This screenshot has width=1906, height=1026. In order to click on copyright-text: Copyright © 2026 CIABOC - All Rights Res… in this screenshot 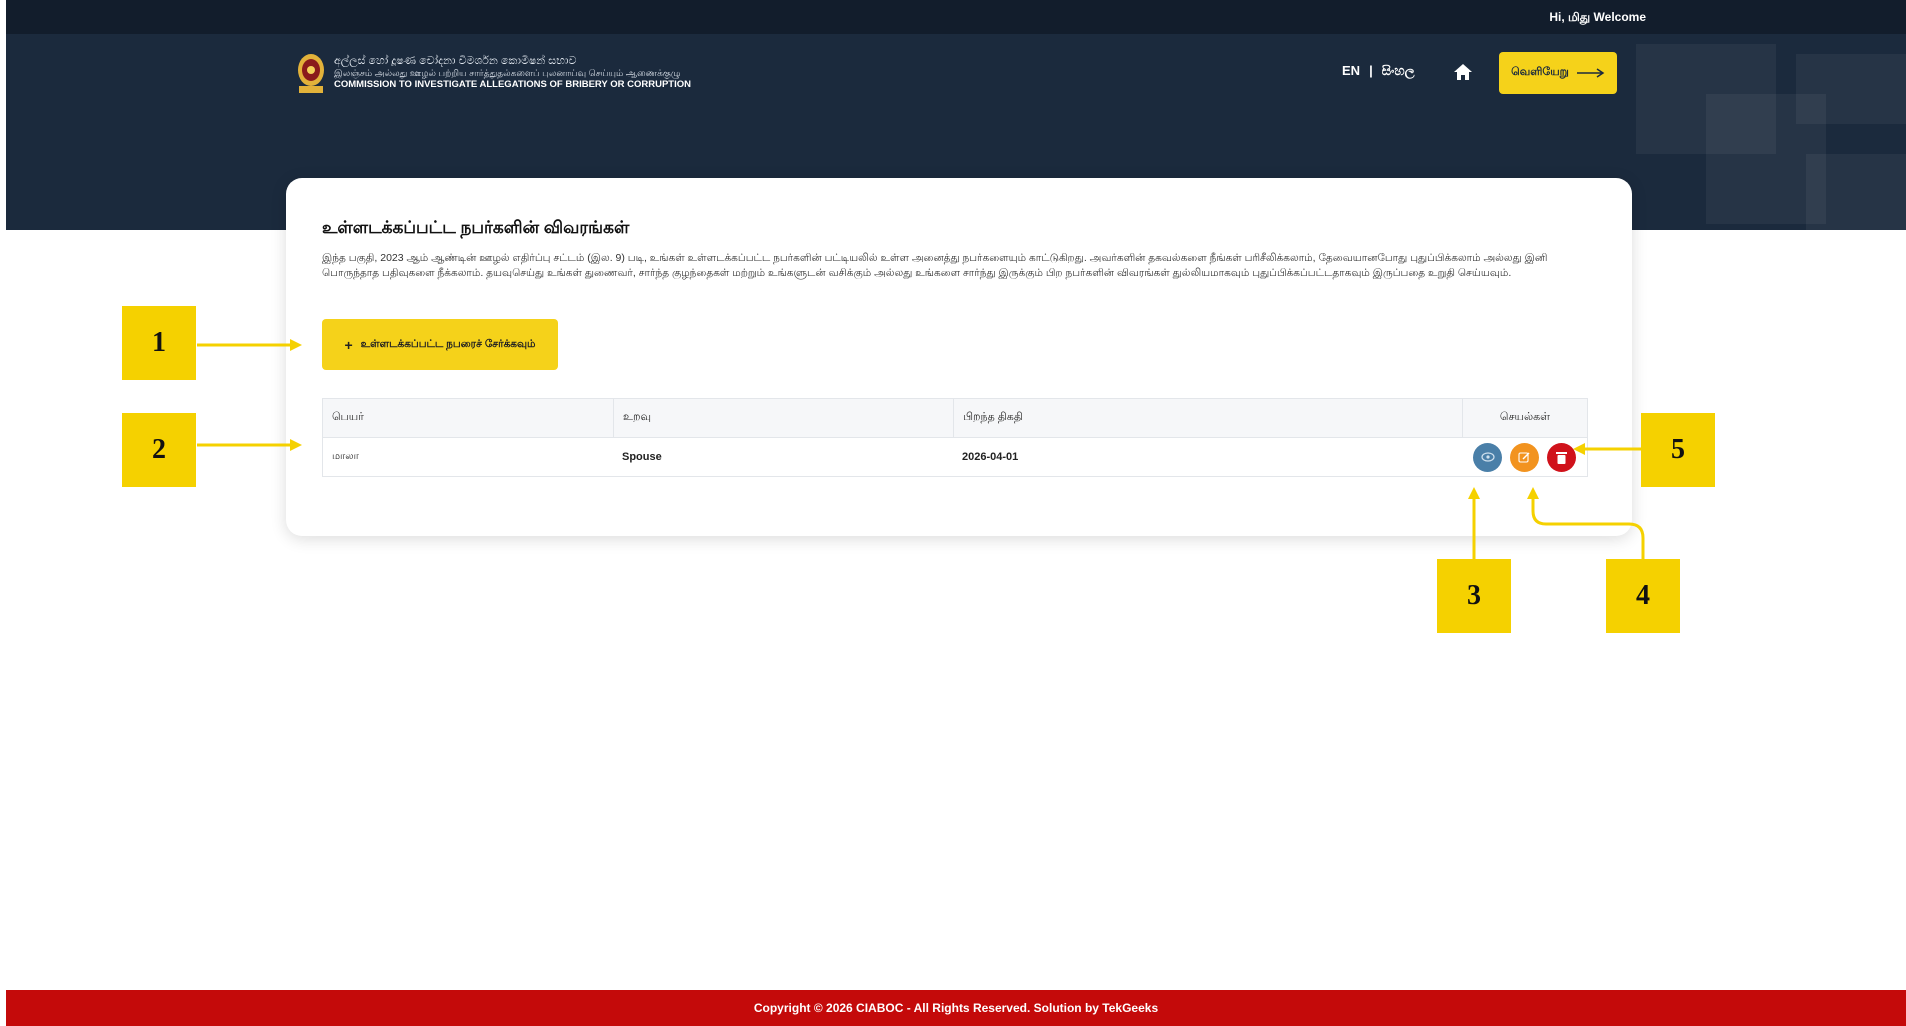, I will do `click(956, 1008)`.